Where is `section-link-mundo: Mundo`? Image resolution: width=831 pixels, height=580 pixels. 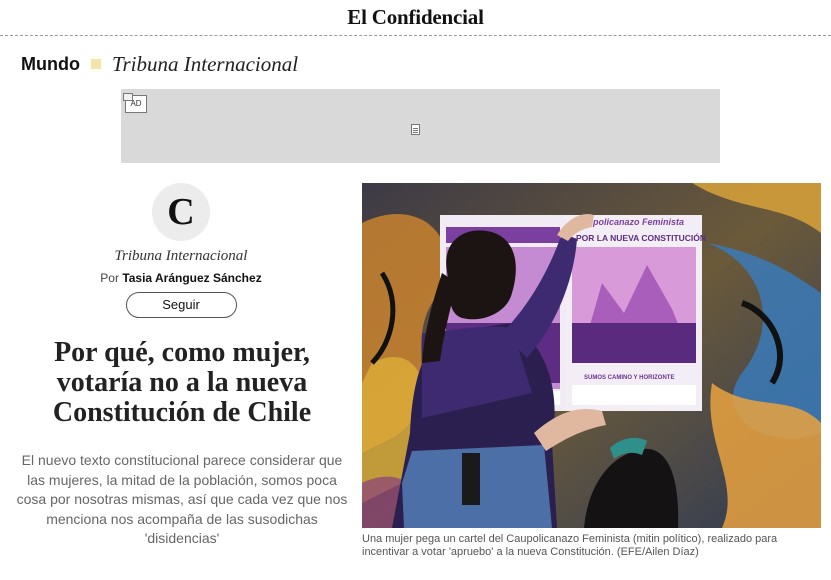
section-link-mundo: Mundo is located at coordinates (50, 64).